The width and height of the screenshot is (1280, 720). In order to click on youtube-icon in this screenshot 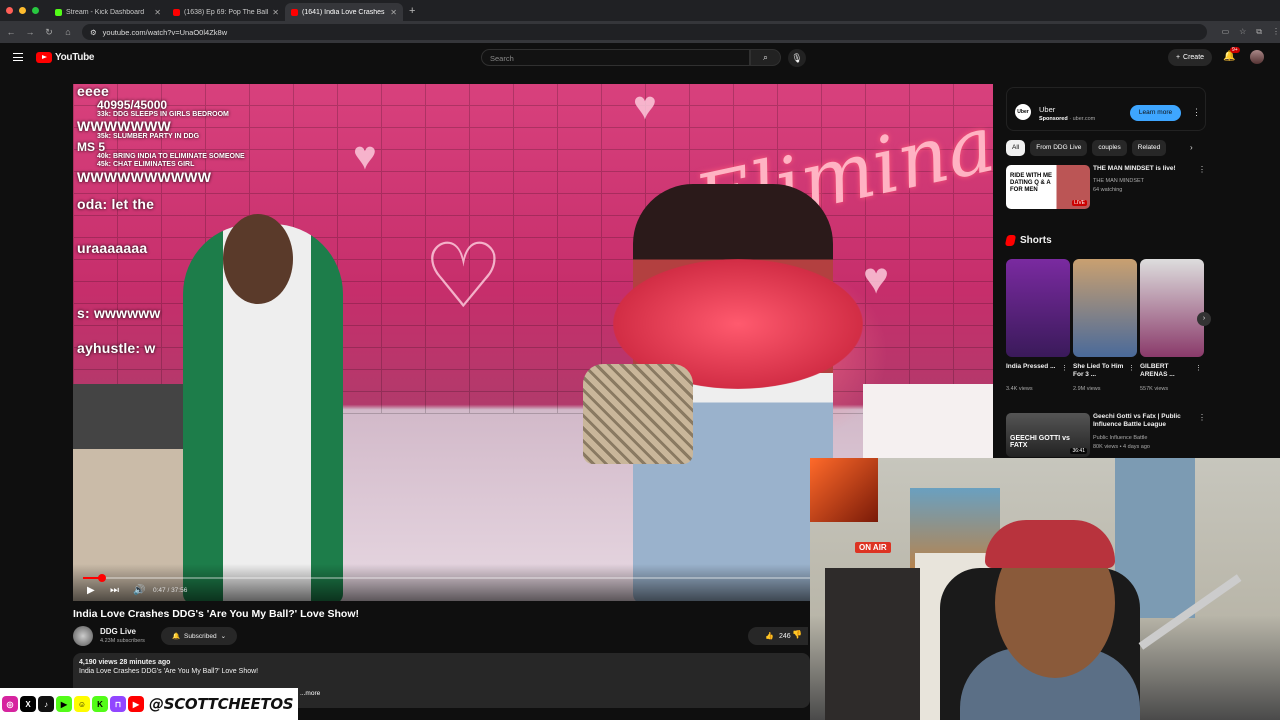, I will do `click(176, 12)`.